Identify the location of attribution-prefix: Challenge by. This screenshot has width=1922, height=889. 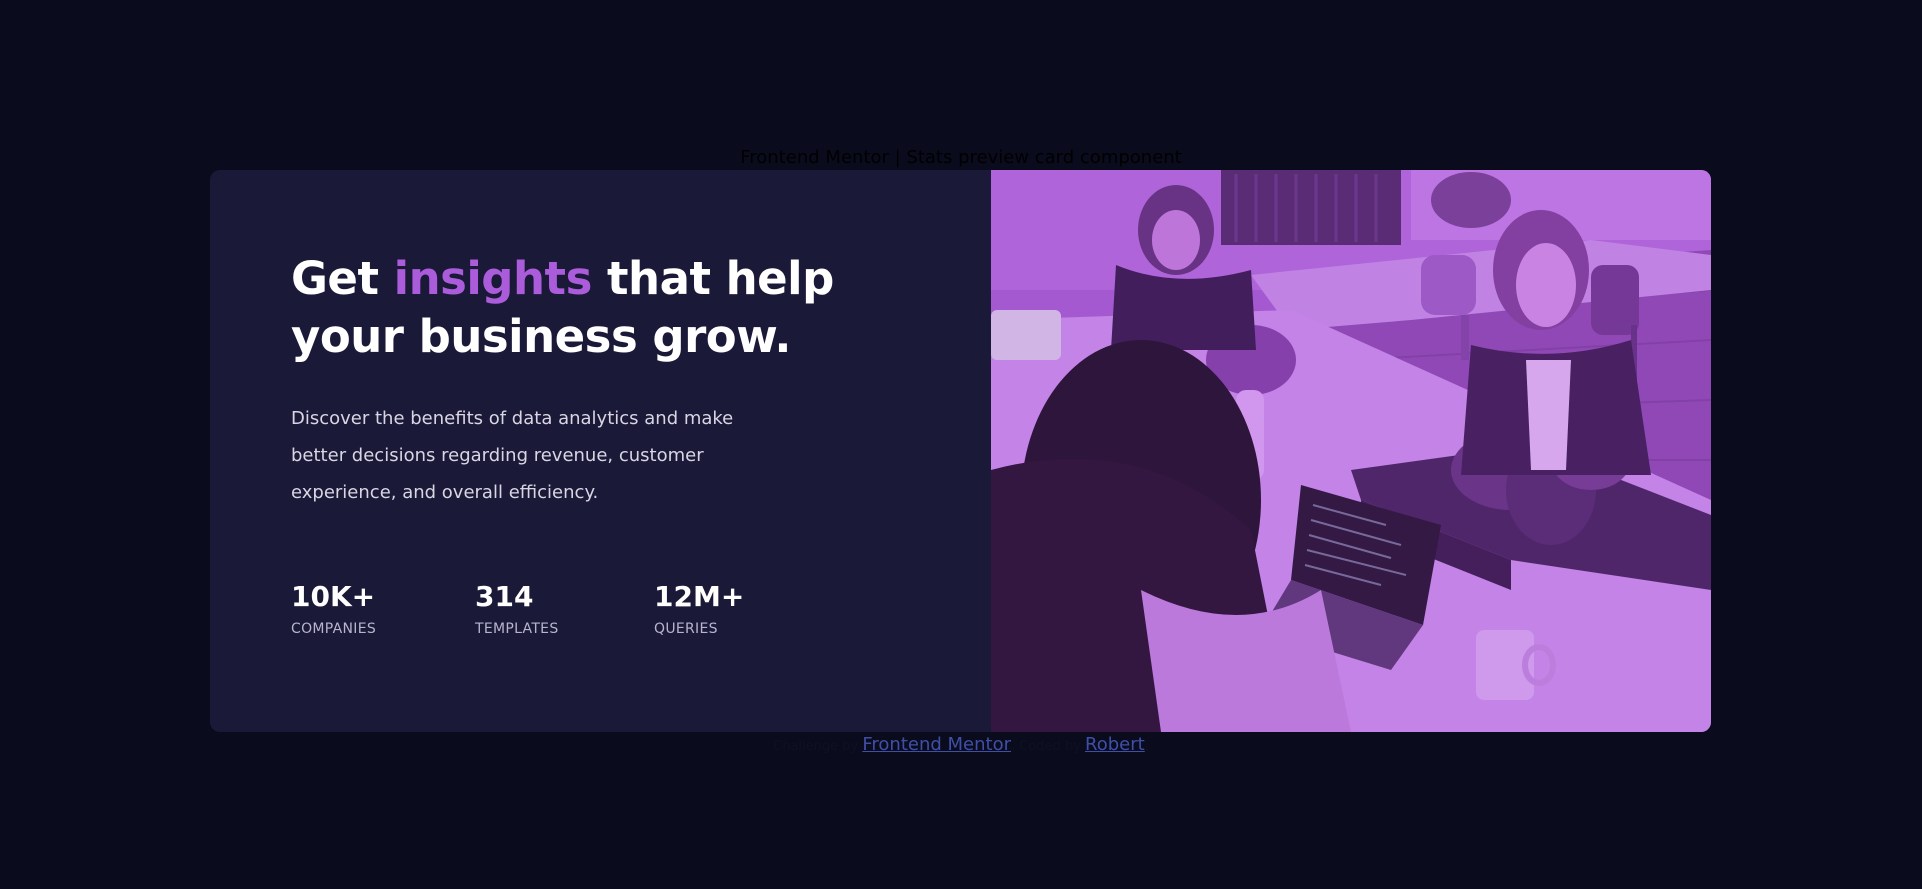
(816, 746).